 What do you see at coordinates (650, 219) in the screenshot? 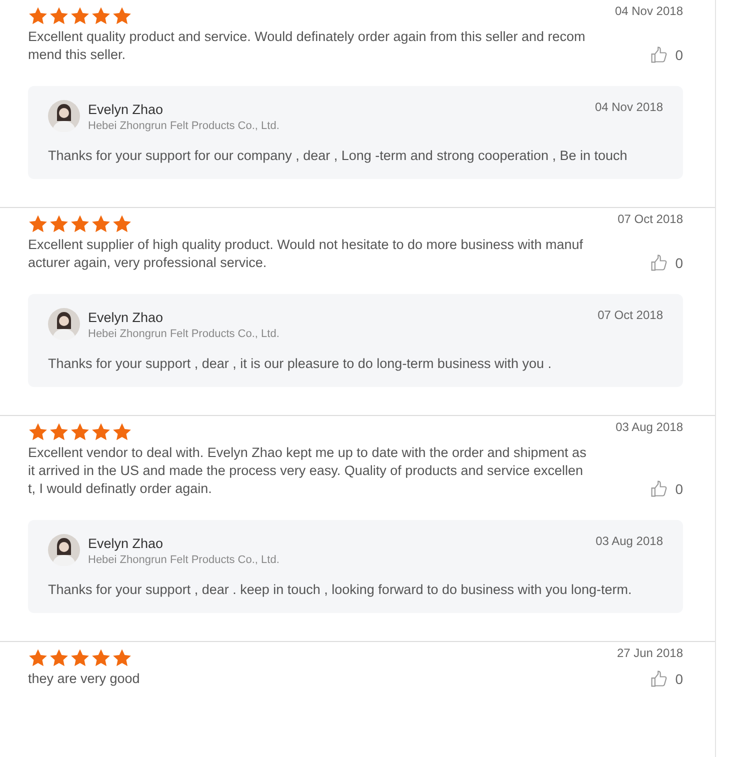
I see `review-date: 07 Oct 2018` at bounding box center [650, 219].